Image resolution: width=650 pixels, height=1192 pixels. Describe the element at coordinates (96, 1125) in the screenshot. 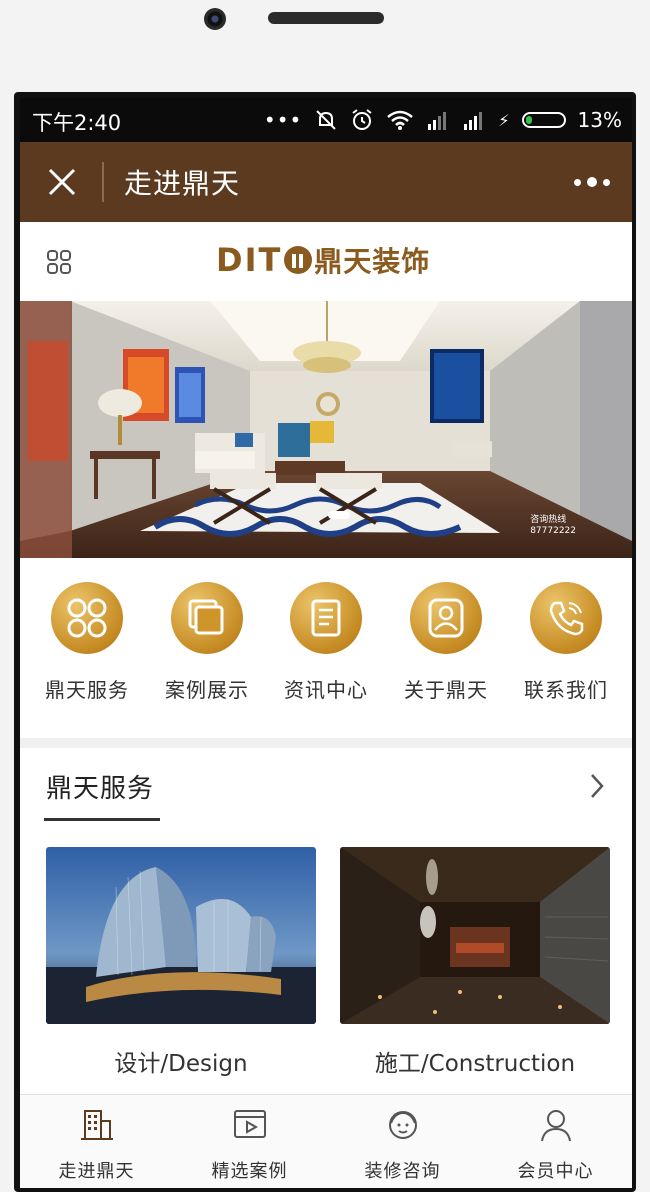

I see `building-icon` at that location.